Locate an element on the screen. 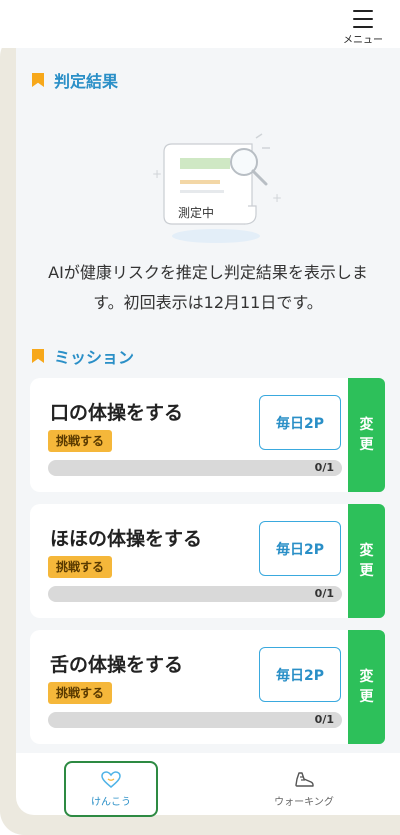  mission-title: ほほの体操をする is located at coordinates (126, 539).